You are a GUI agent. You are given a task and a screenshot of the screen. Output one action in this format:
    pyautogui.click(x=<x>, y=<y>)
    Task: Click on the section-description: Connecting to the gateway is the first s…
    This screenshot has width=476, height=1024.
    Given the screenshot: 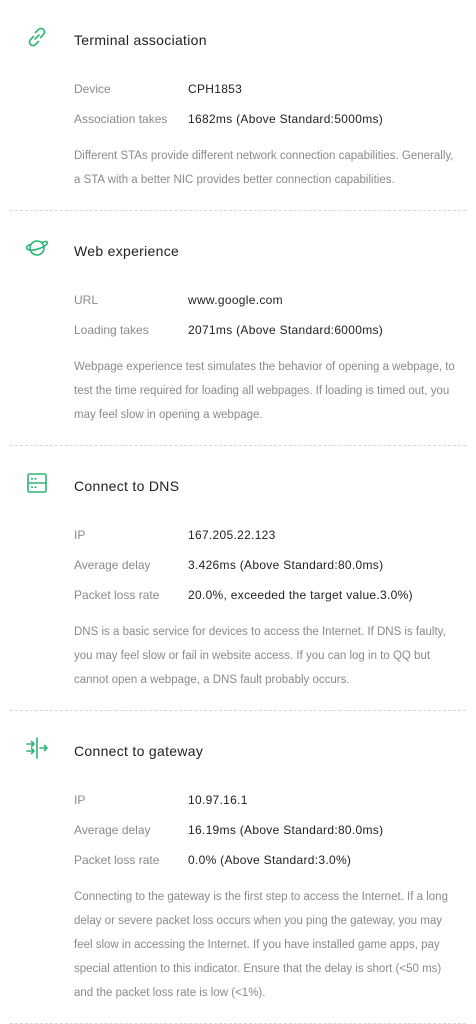 What is the action you would take?
    pyautogui.click(x=261, y=945)
    